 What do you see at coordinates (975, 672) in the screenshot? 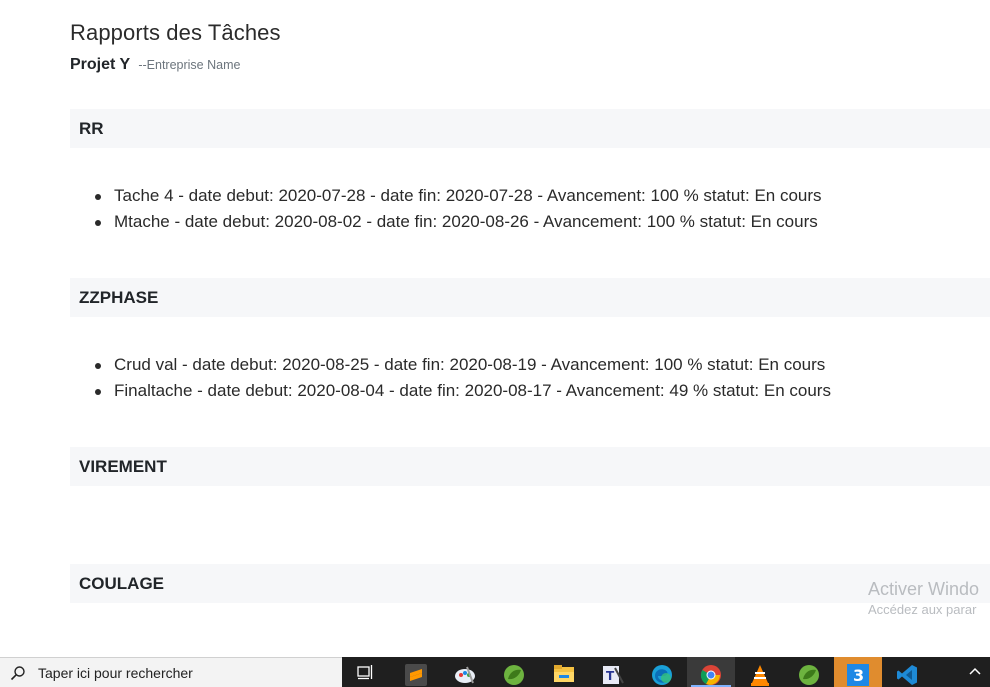
I see `chevron-up-icon` at bounding box center [975, 672].